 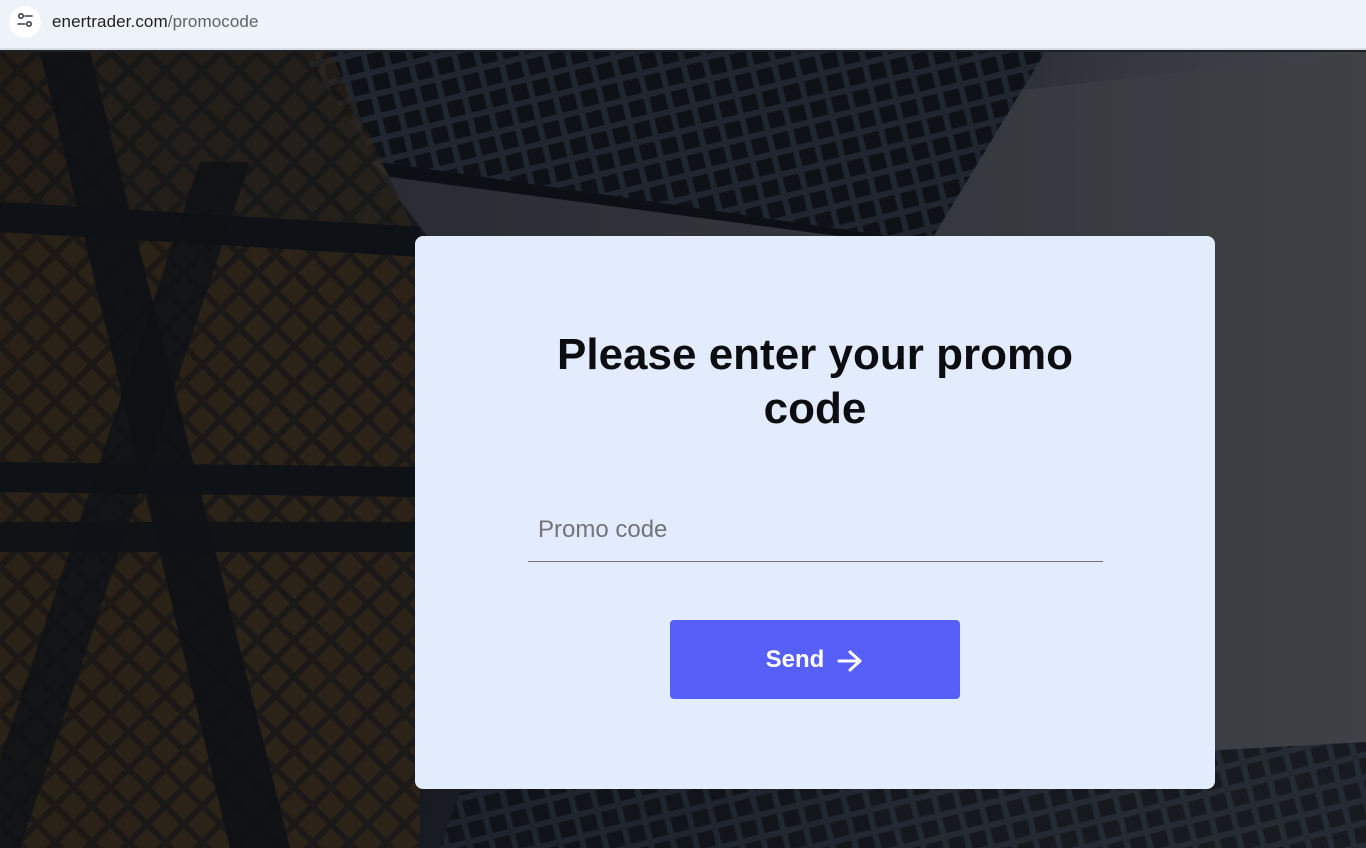 I want to click on tune-icon, so click(x=25, y=22).